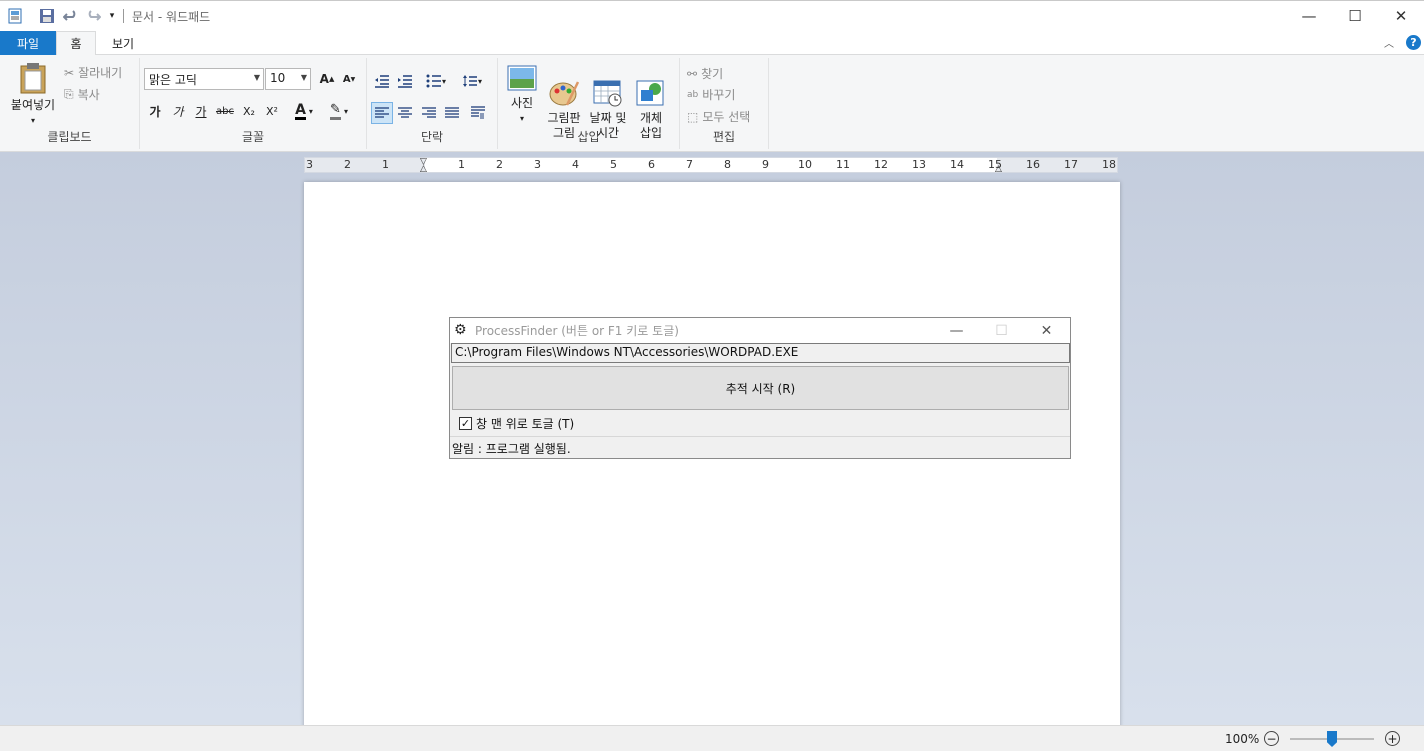 The image size is (1424, 751). I want to click on underline-button: 가, so click(201, 111).